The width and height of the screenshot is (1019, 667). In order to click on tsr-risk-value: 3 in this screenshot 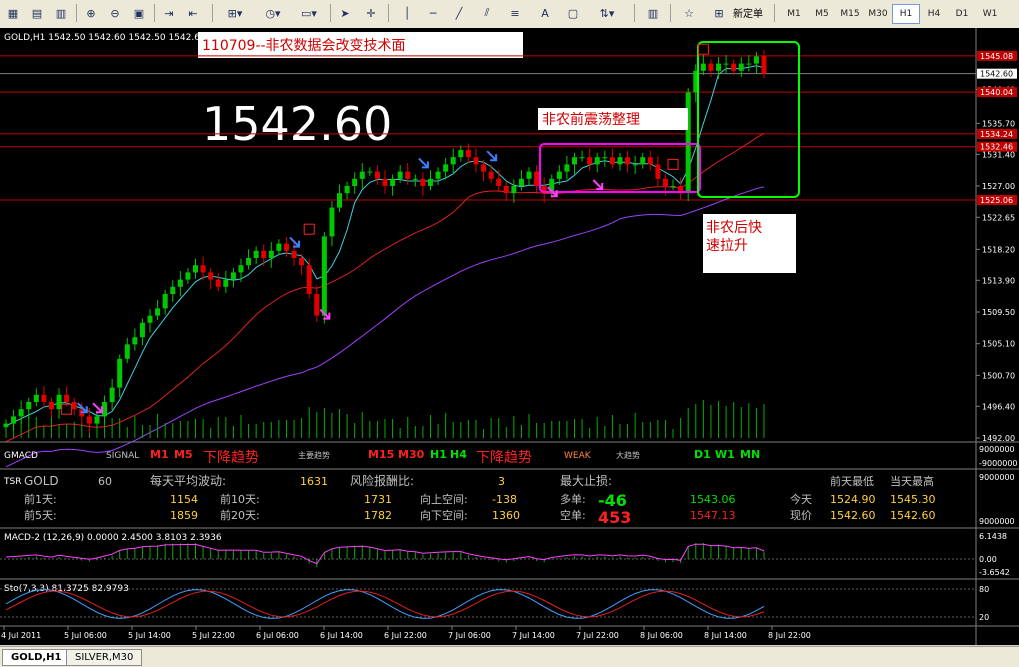, I will do `click(501, 481)`.